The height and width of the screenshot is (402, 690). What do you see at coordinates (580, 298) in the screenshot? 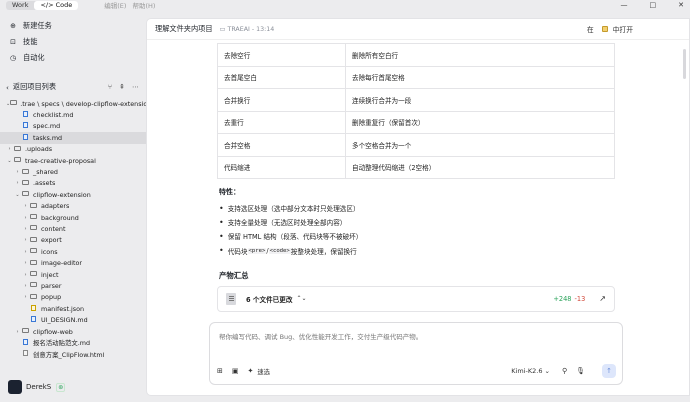
I see `deletions-count: -13` at bounding box center [580, 298].